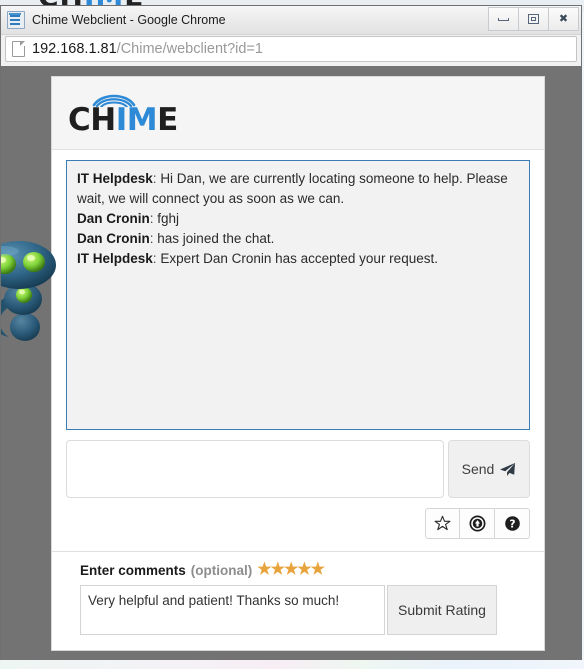 The width and height of the screenshot is (584, 669). I want to click on address-bar-row: 192.168.1.81/Chime/webclient?id=1, so click(291, 50).